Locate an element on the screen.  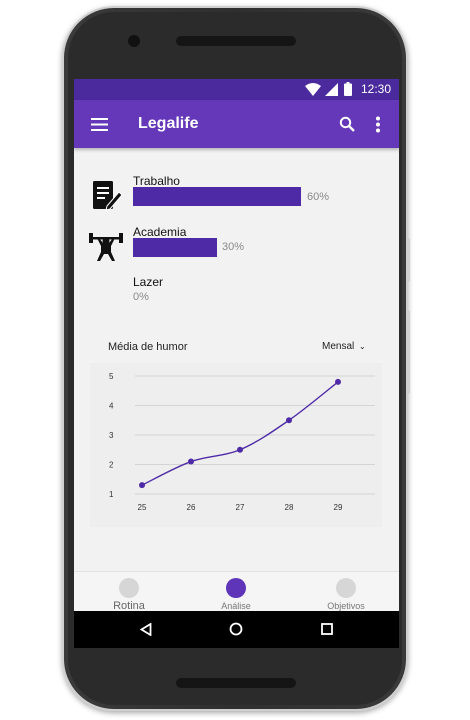
y-tick-label: 5 is located at coordinates (111, 376).